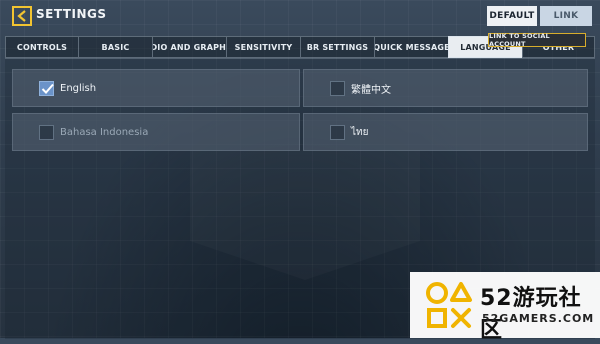 The width and height of the screenshot is (600, 344). What do you see at coordinates (411, 47) in the screenshot?
I see `tab-quick-message: QUICK MESSAGE` at bounding box center [411, 47].